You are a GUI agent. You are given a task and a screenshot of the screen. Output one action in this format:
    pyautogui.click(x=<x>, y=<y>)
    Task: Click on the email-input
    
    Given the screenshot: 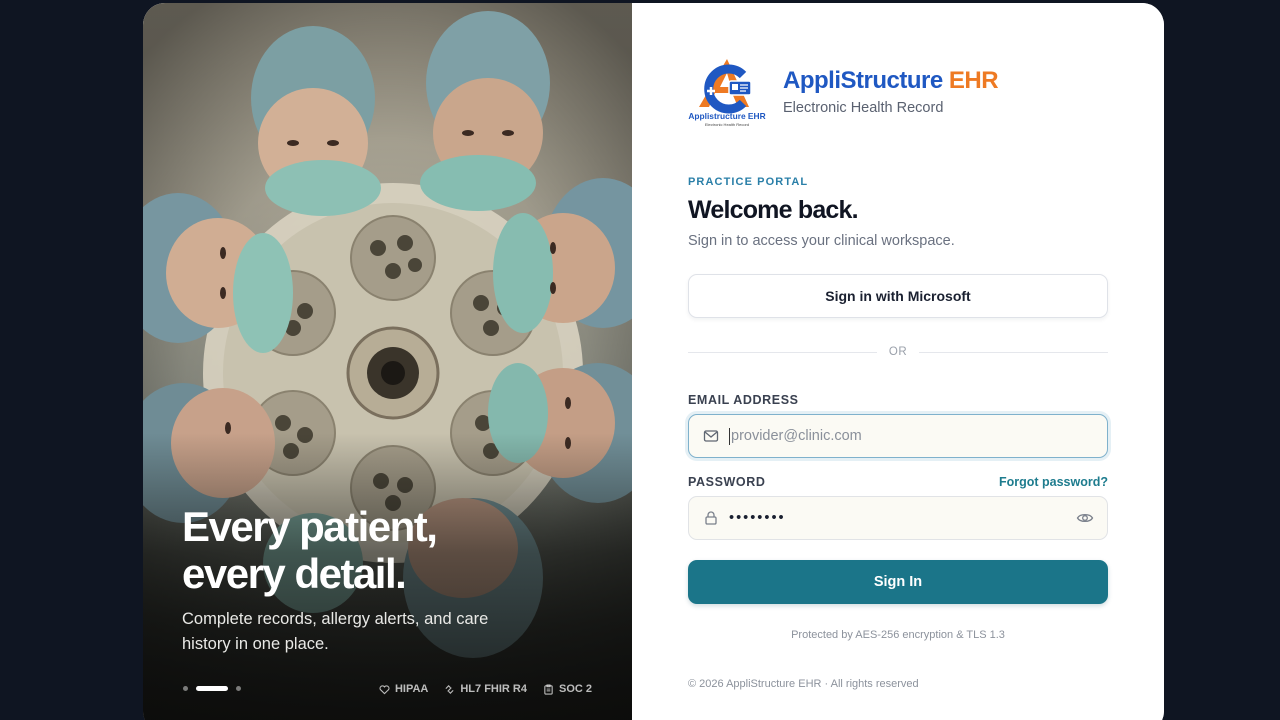 What is the action you would take?
    pyautogui.click(x=919, y=436)
    